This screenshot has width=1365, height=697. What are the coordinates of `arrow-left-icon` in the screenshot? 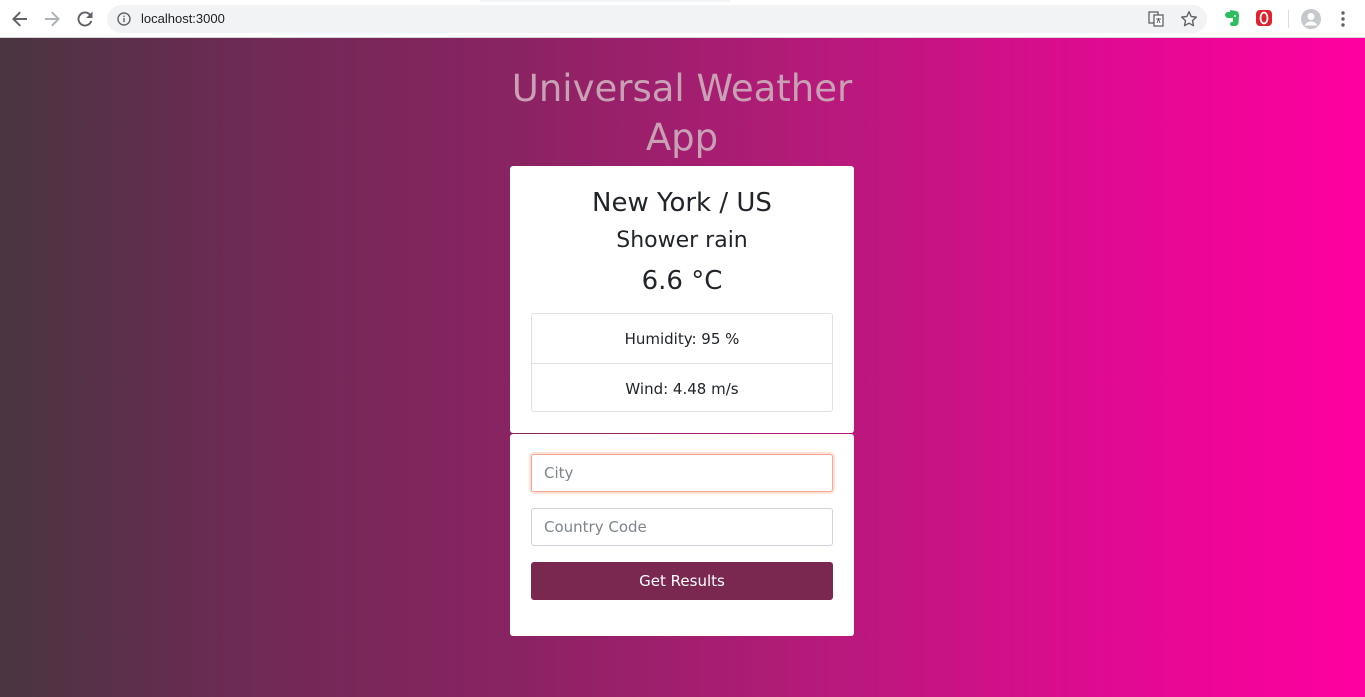 It's located at (19, 19).